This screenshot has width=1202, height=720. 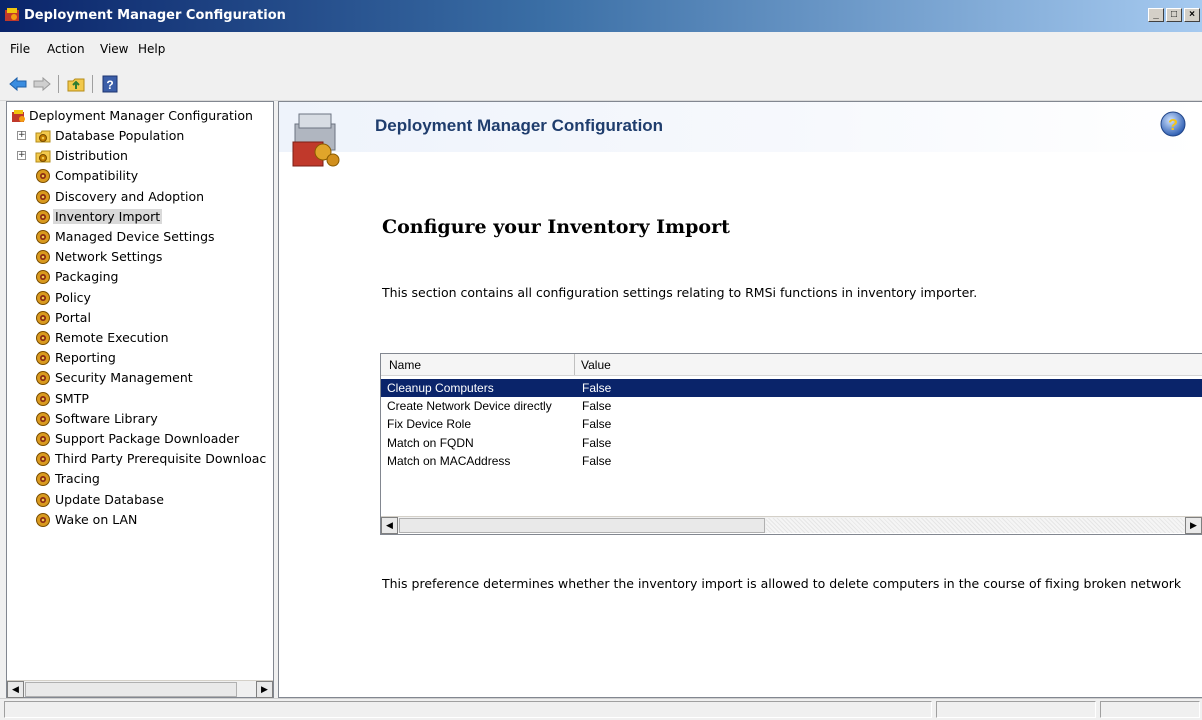 I want to click on window-title: Deployment Manager Configuration, so click(x=155, y=15).